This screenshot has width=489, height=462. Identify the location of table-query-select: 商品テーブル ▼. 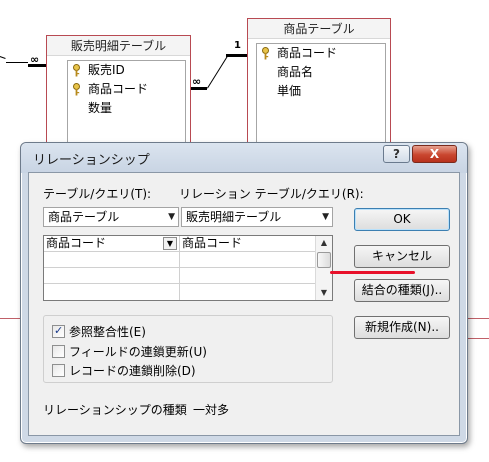
(111, 217).